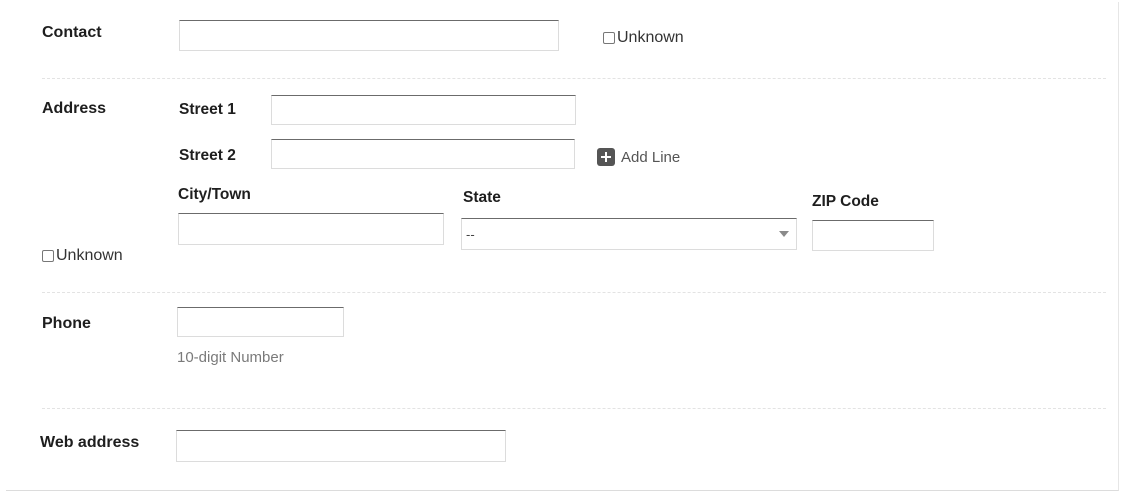  I want to click on state-label: State, so click(482, 197).